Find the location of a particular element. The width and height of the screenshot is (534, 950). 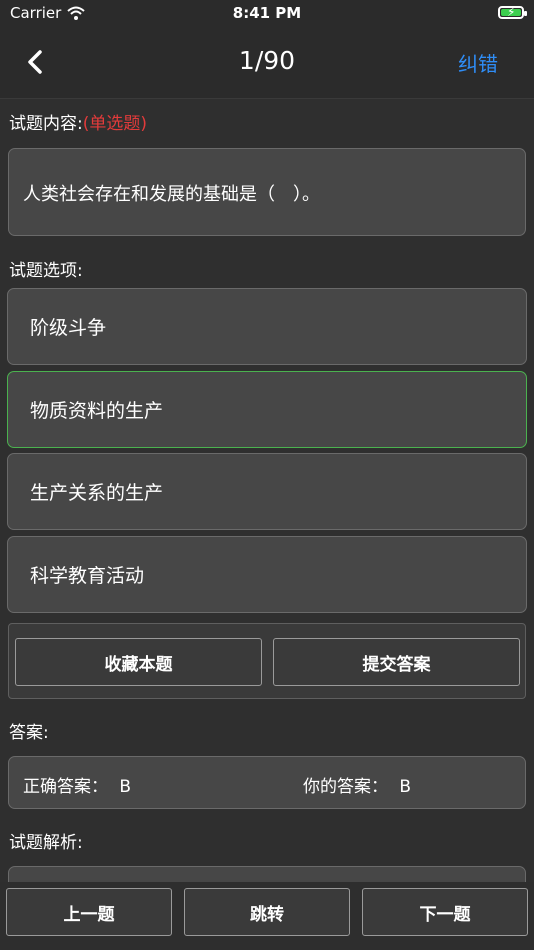

bottom-bar: 上一题 跳转 下一题 is located at coordinates (267, 916).